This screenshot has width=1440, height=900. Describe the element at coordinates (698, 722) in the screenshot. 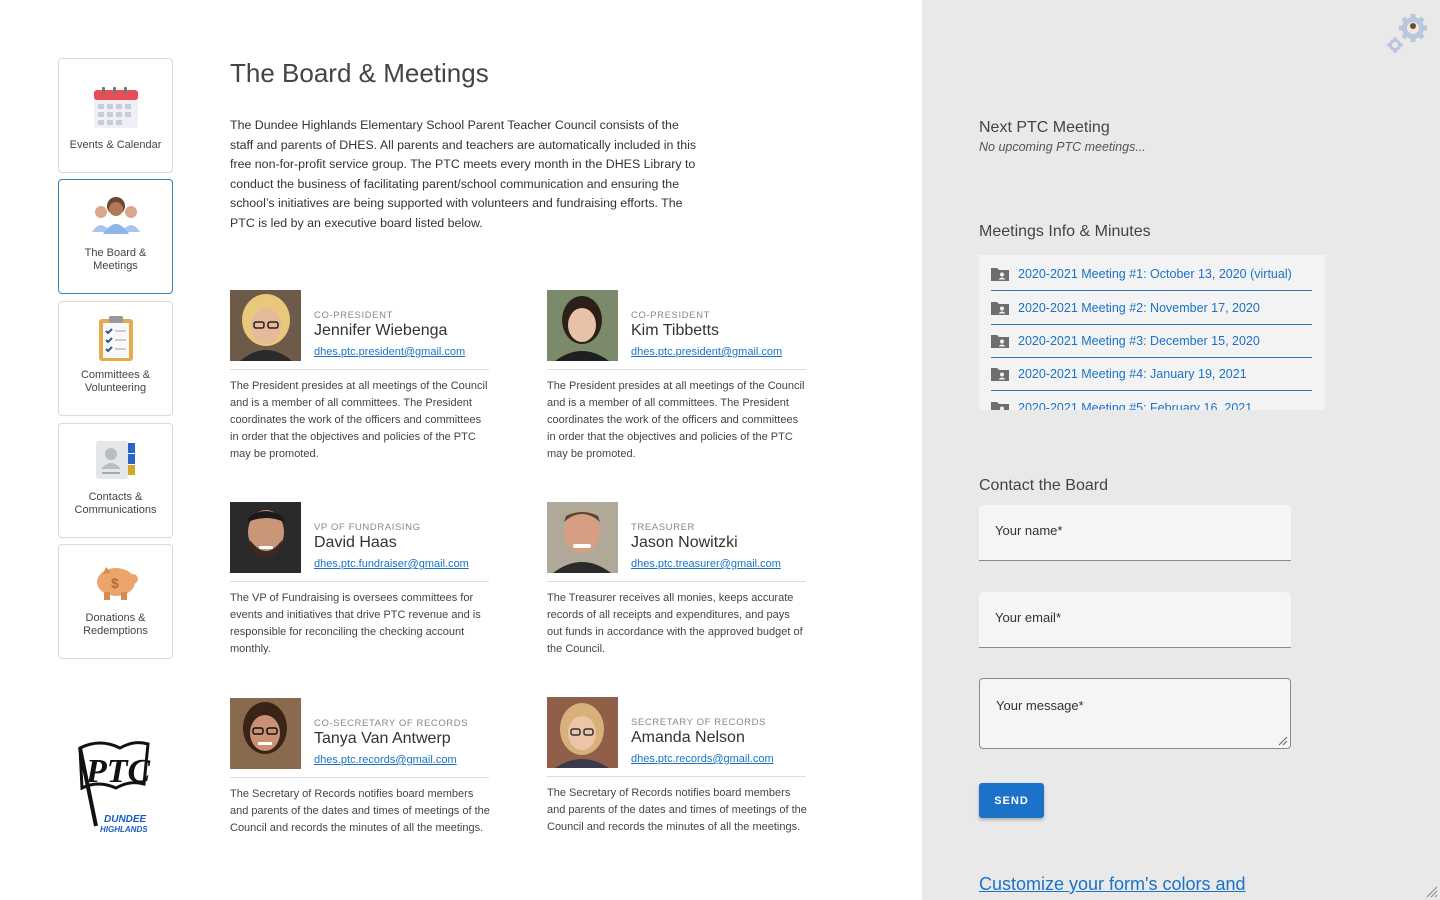

I see `member-role: SECRETARY OF RECORDS` at that location.